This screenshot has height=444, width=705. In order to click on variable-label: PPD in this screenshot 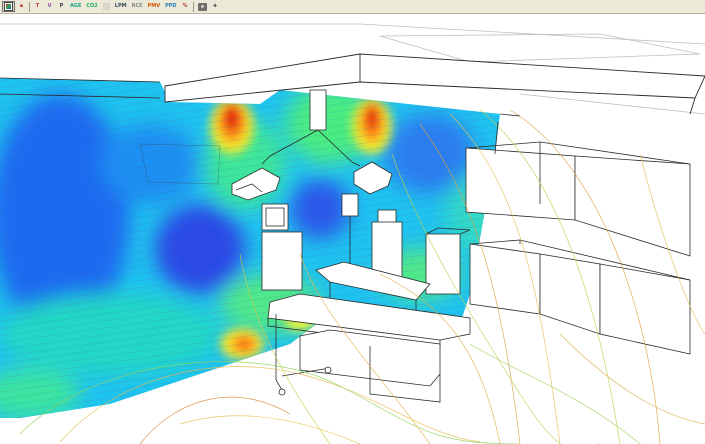, I will do `click(171, 6)`.